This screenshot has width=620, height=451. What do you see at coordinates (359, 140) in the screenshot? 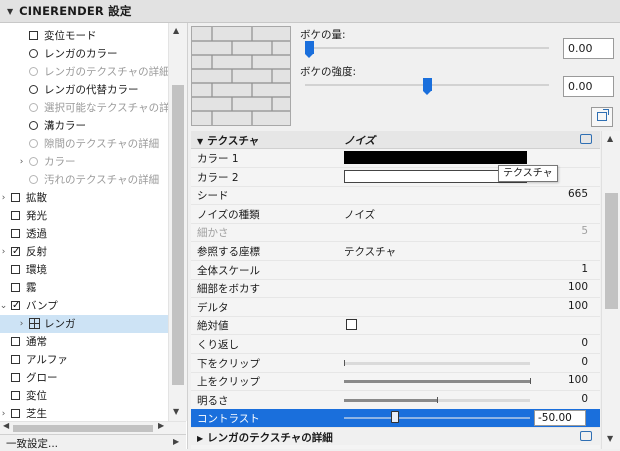
I see `texture-type-value: ノイズ` at bounding box center [359, 140].